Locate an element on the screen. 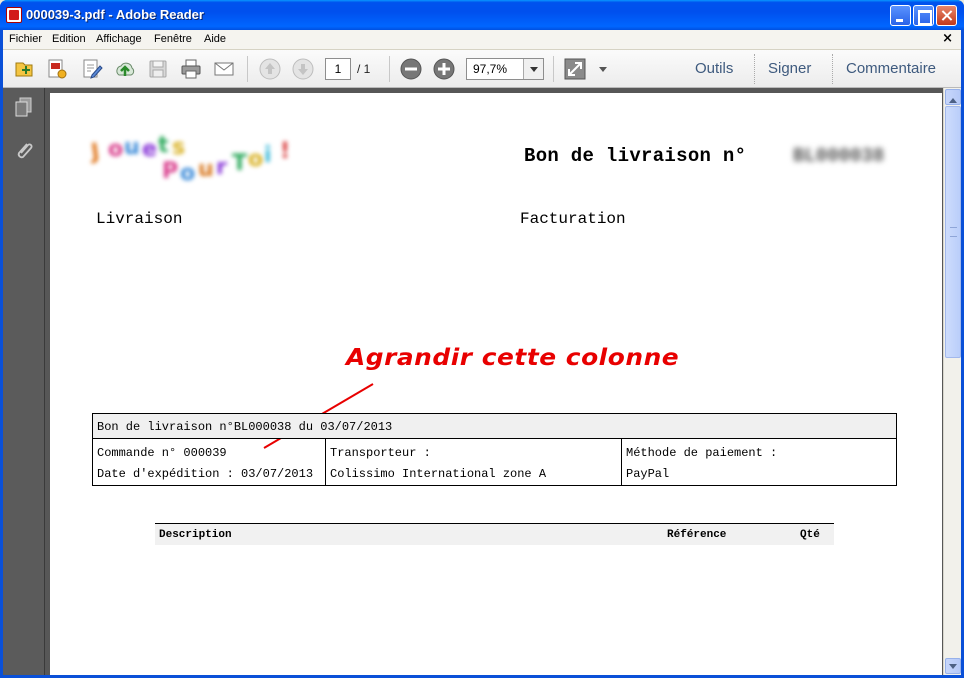 This screenshot has width=964, height=678. payment-label: Méthode de paiement : is located at coordinates (702, 453).